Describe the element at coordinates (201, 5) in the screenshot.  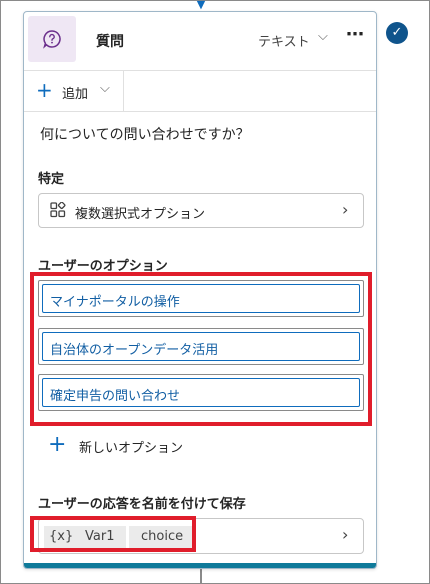
I see `connector-arrow-icon: ▼` at that location.